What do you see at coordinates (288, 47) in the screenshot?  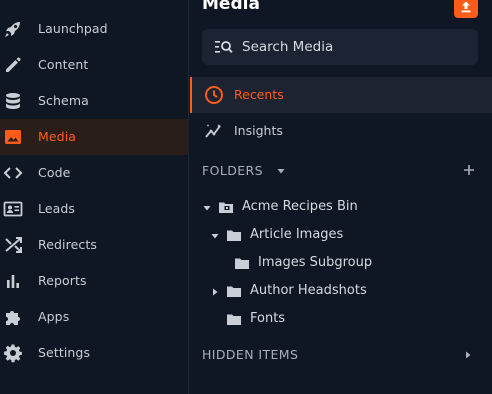 I see `search-placeholder: Search Media` at bounding box center [288, 47].